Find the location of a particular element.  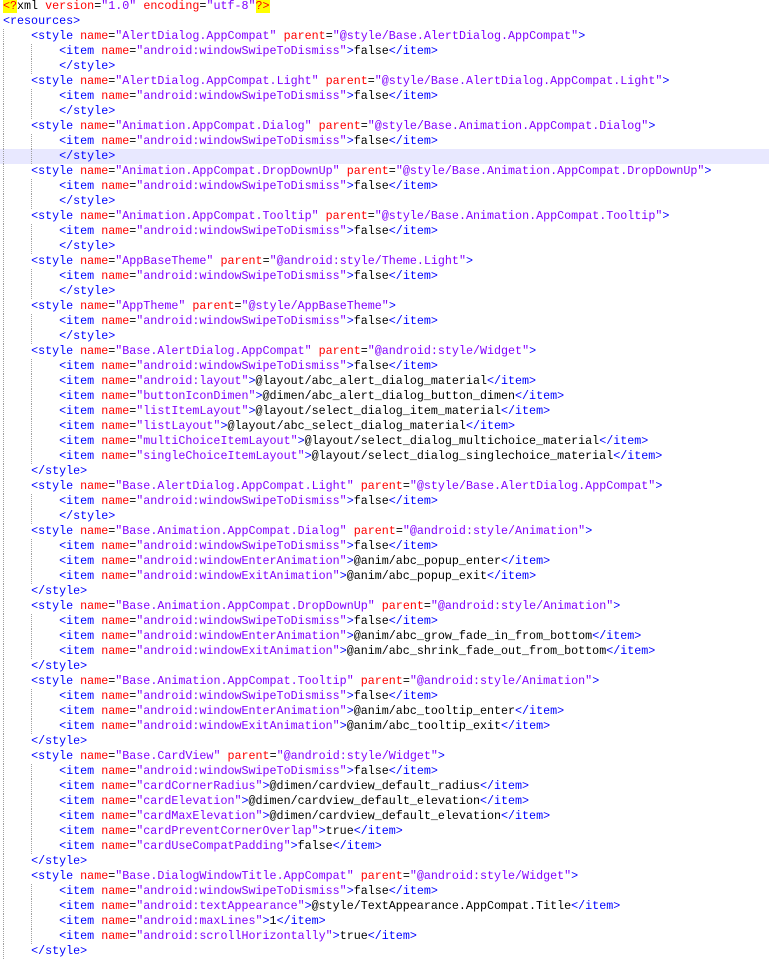

attribute-value: "android:windowSwipeToDismiss" is located at coordinates (241, 501).